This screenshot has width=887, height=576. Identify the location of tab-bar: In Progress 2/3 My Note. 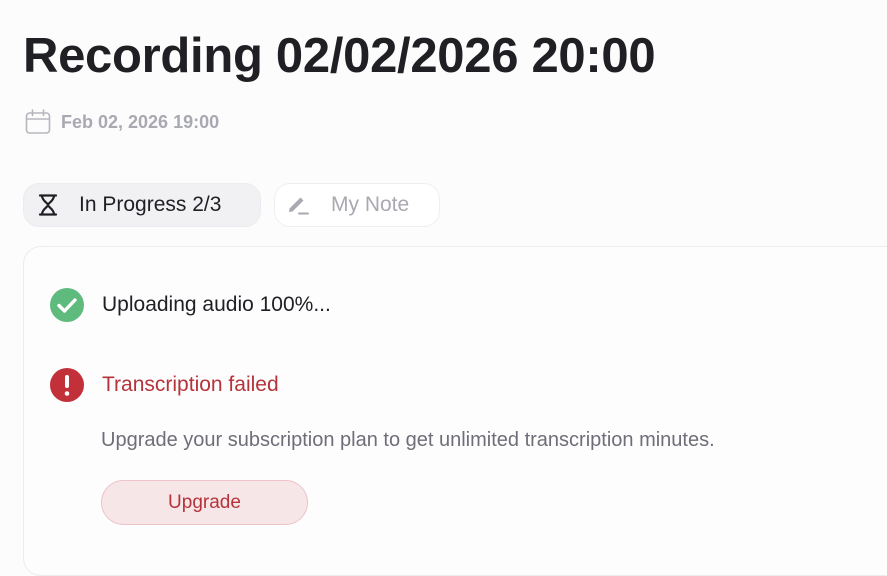
(231, 205).